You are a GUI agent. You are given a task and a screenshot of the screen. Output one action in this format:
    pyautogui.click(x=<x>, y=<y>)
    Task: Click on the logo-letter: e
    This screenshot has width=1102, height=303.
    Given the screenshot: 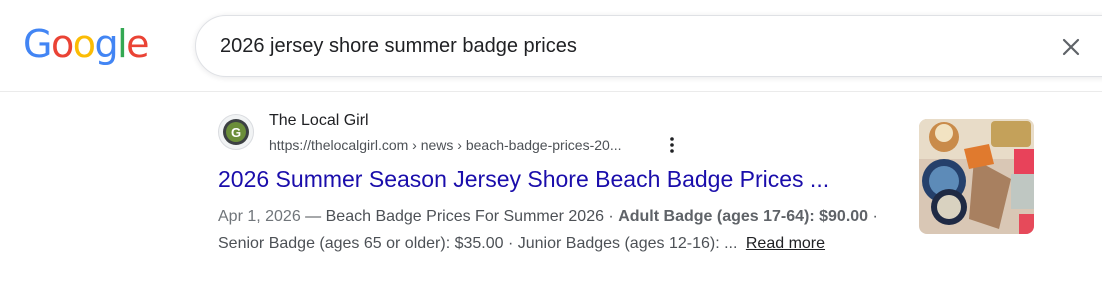 What is the action you would take?
    pyautogui.click(x=137, y=44)
    